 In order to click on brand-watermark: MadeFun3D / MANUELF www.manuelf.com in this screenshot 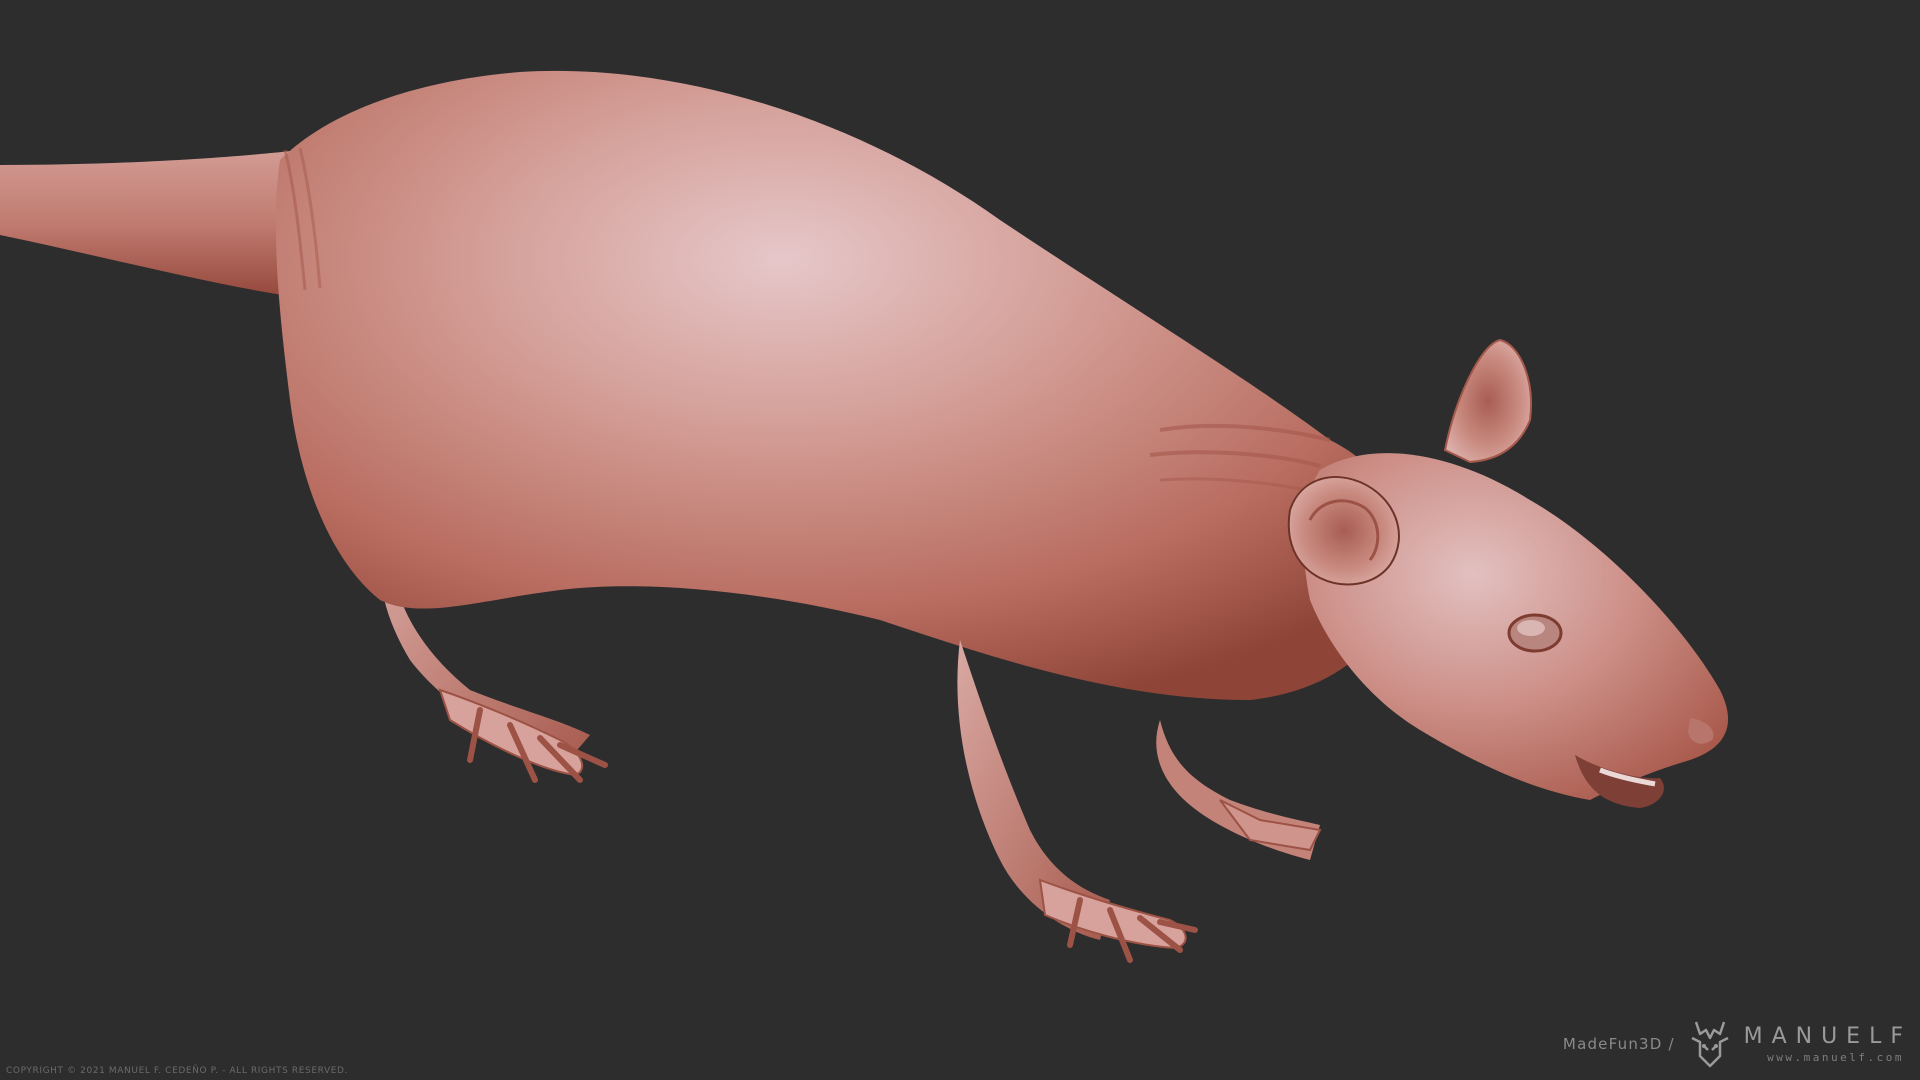, I will do `click(1737, 1044)`.